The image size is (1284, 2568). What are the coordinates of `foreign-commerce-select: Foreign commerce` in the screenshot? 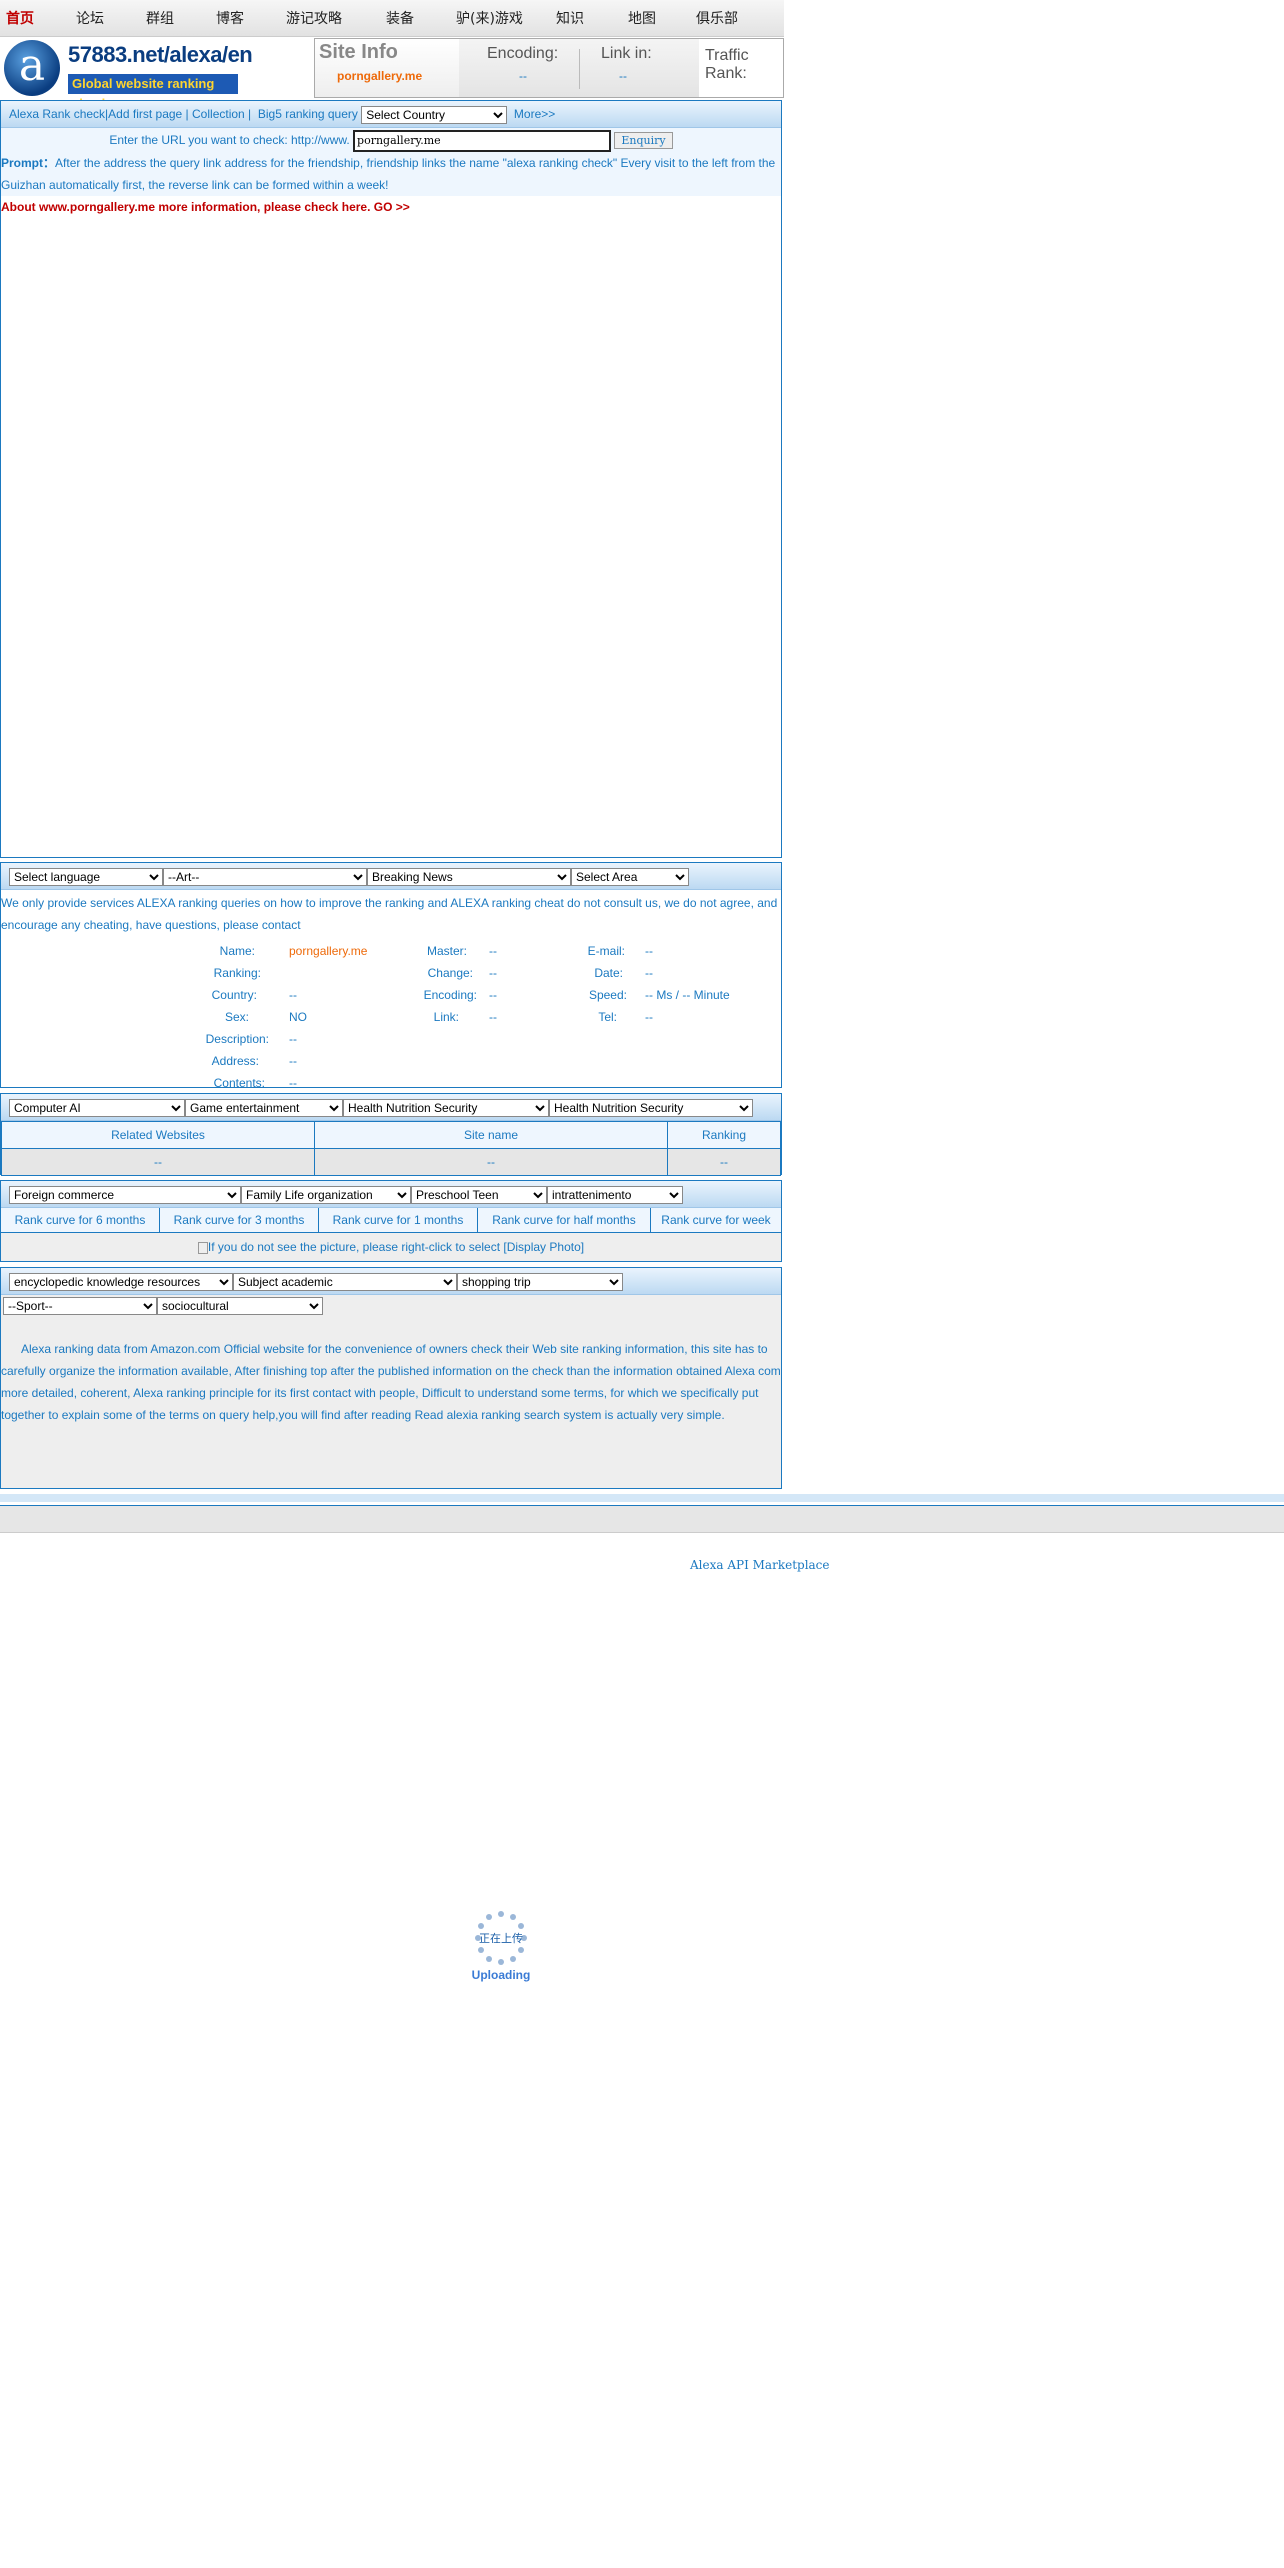 It's located at (125, 1194).